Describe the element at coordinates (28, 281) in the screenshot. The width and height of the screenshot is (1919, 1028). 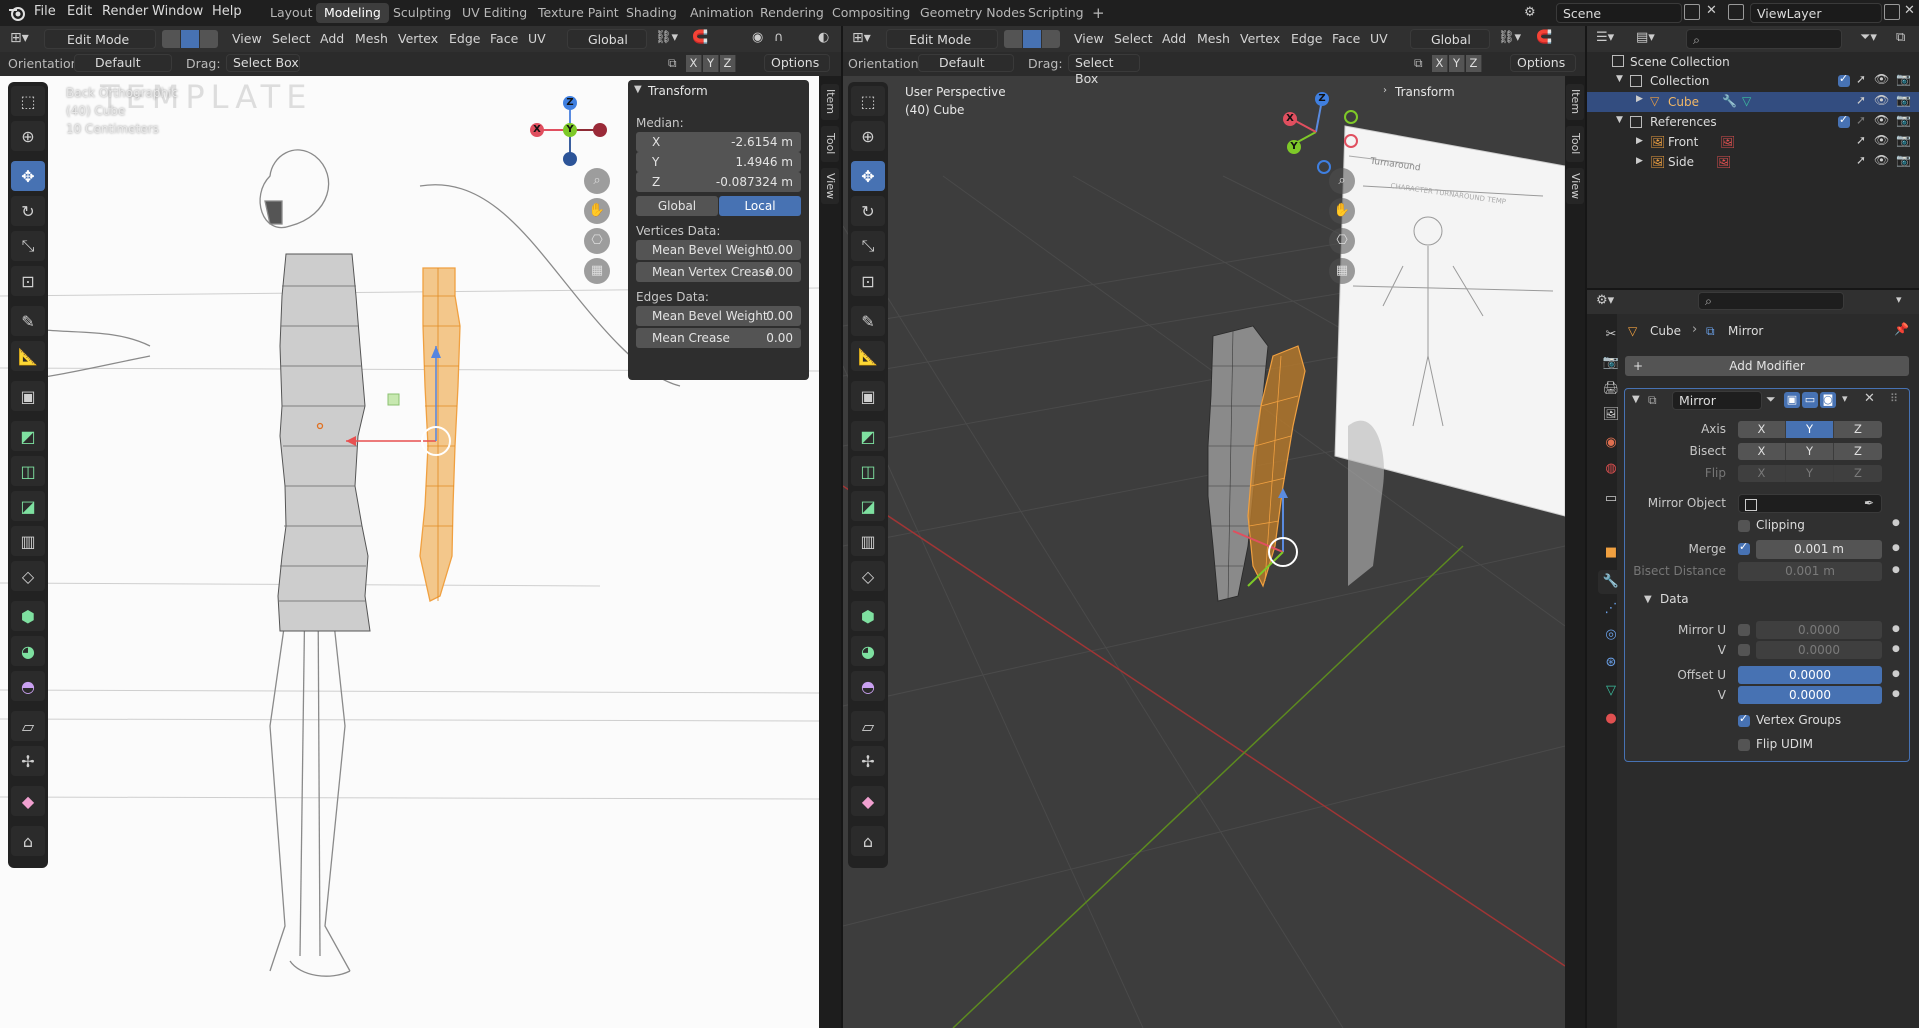
I see `transform-tool-icon: ⊡` at that location.